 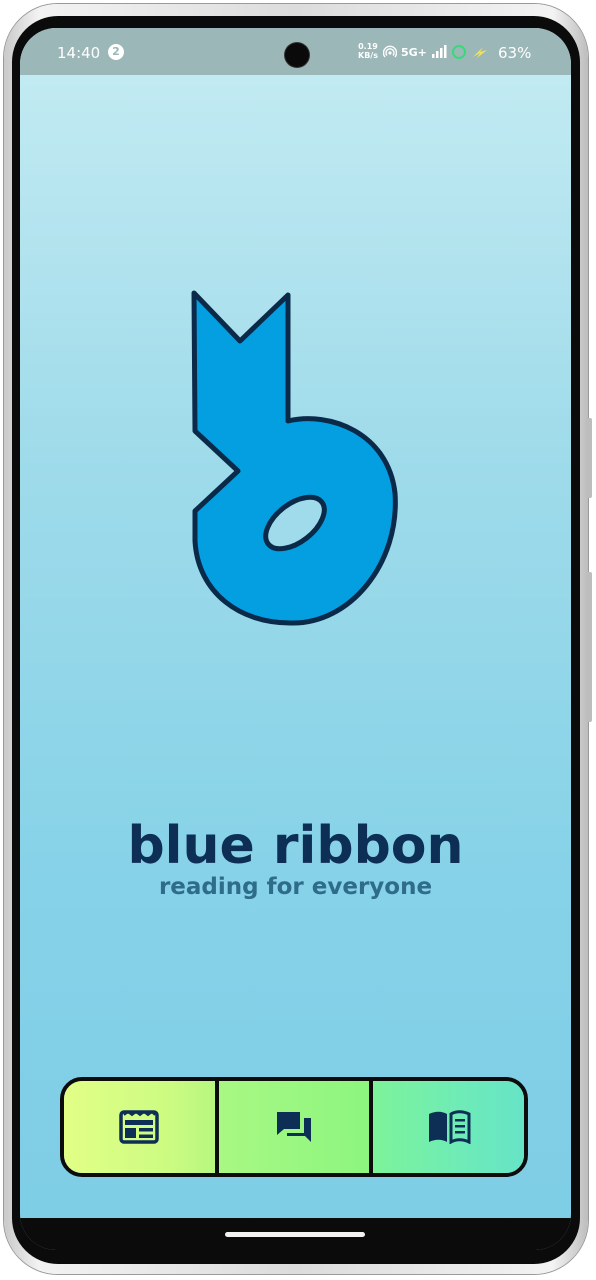 I want to click on notification-badge: 2, so click(x=116, y=52).